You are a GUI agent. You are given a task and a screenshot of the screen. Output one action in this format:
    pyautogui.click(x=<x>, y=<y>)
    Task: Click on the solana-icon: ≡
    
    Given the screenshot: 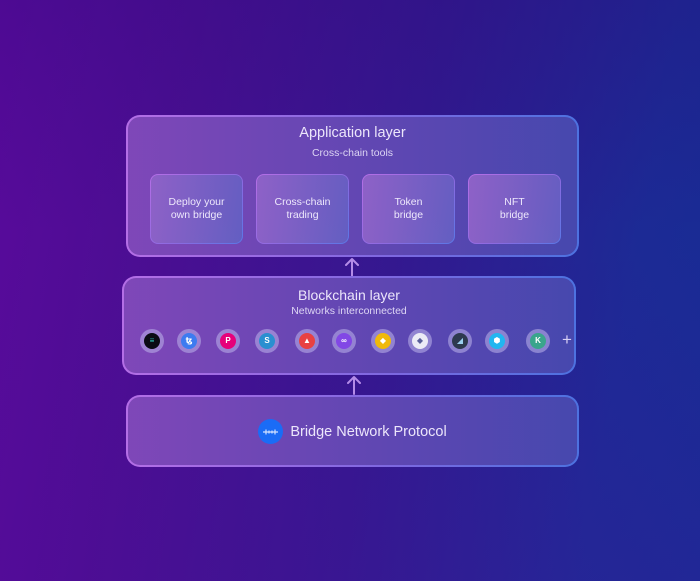 What is the action you would take?
    pyautogui.click(x=152, y=341)
    